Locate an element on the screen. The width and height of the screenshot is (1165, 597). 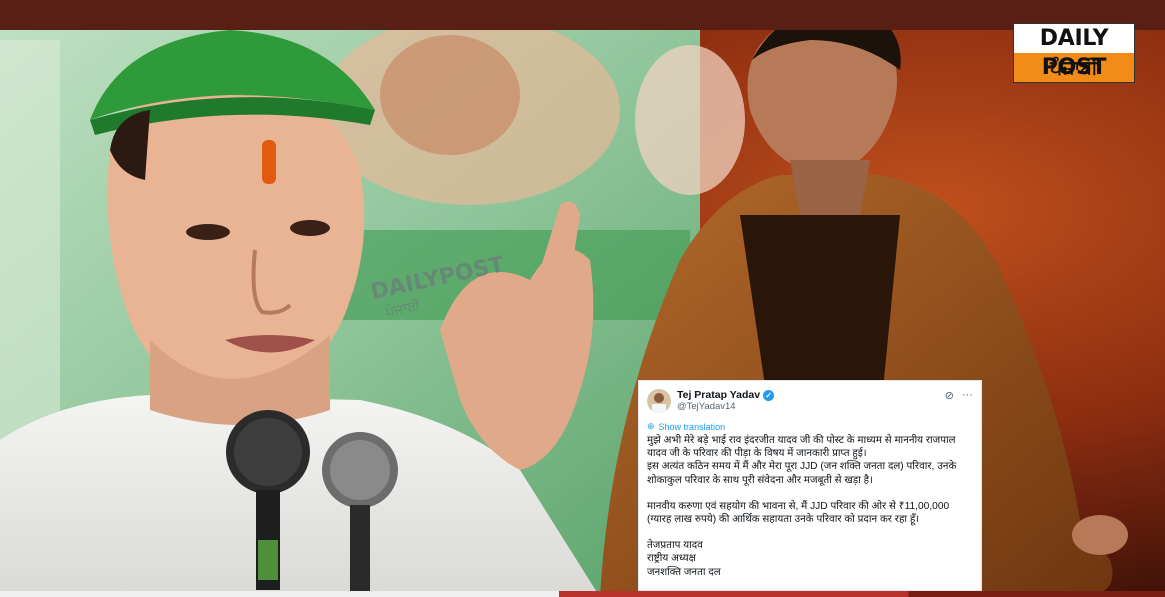
top-banner-strip is located at coordinates (582, 15).